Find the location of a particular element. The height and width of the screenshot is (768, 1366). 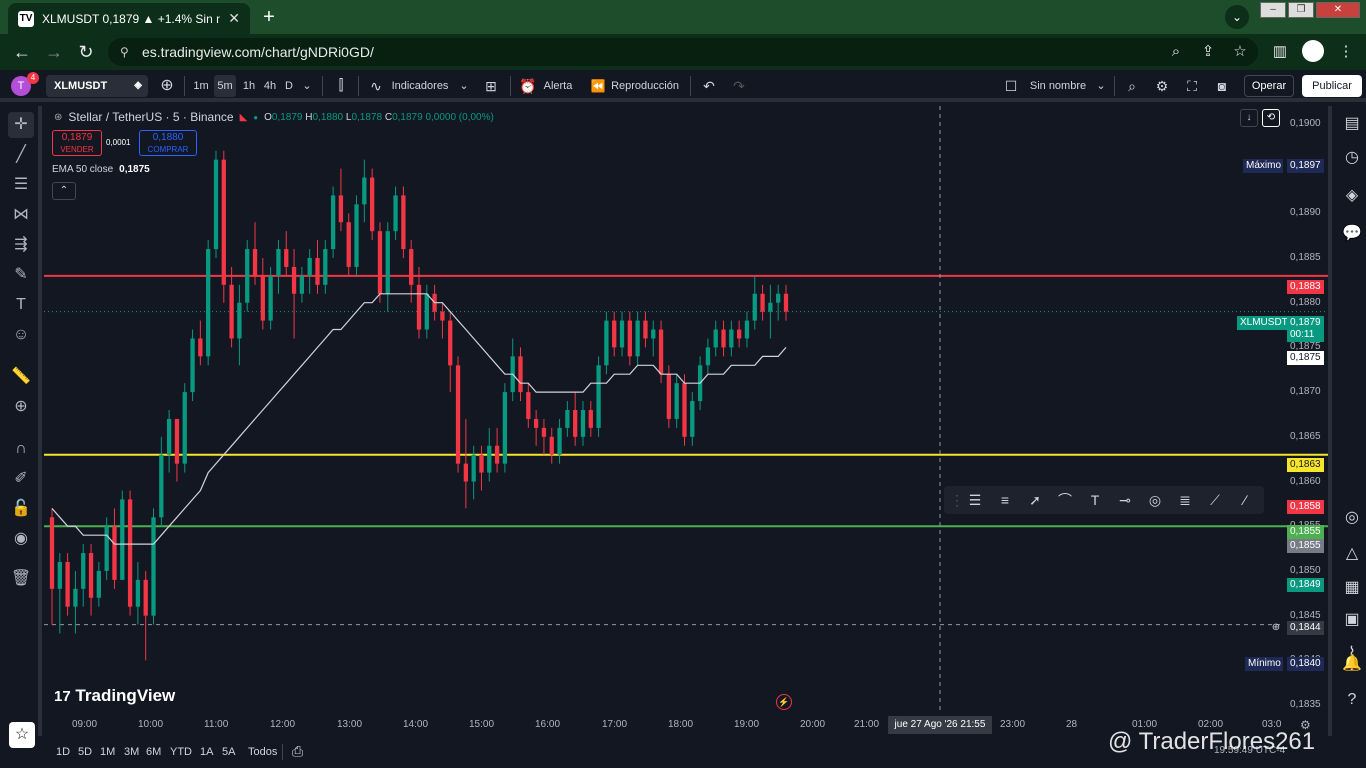

news-icon: ▣ is located at coordinates (1352, 620).